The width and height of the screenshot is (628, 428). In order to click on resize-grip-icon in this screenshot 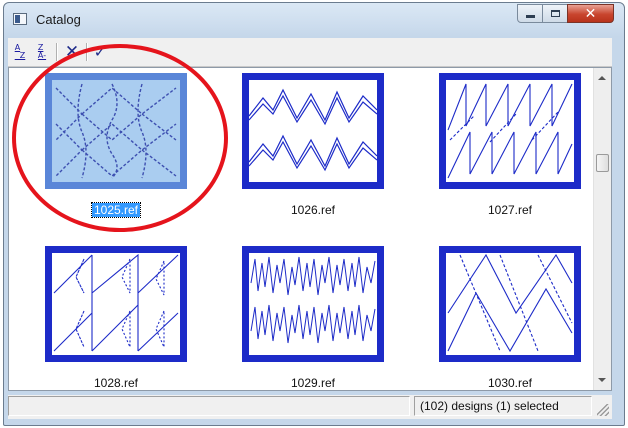, I will do `click(603, 410)`.